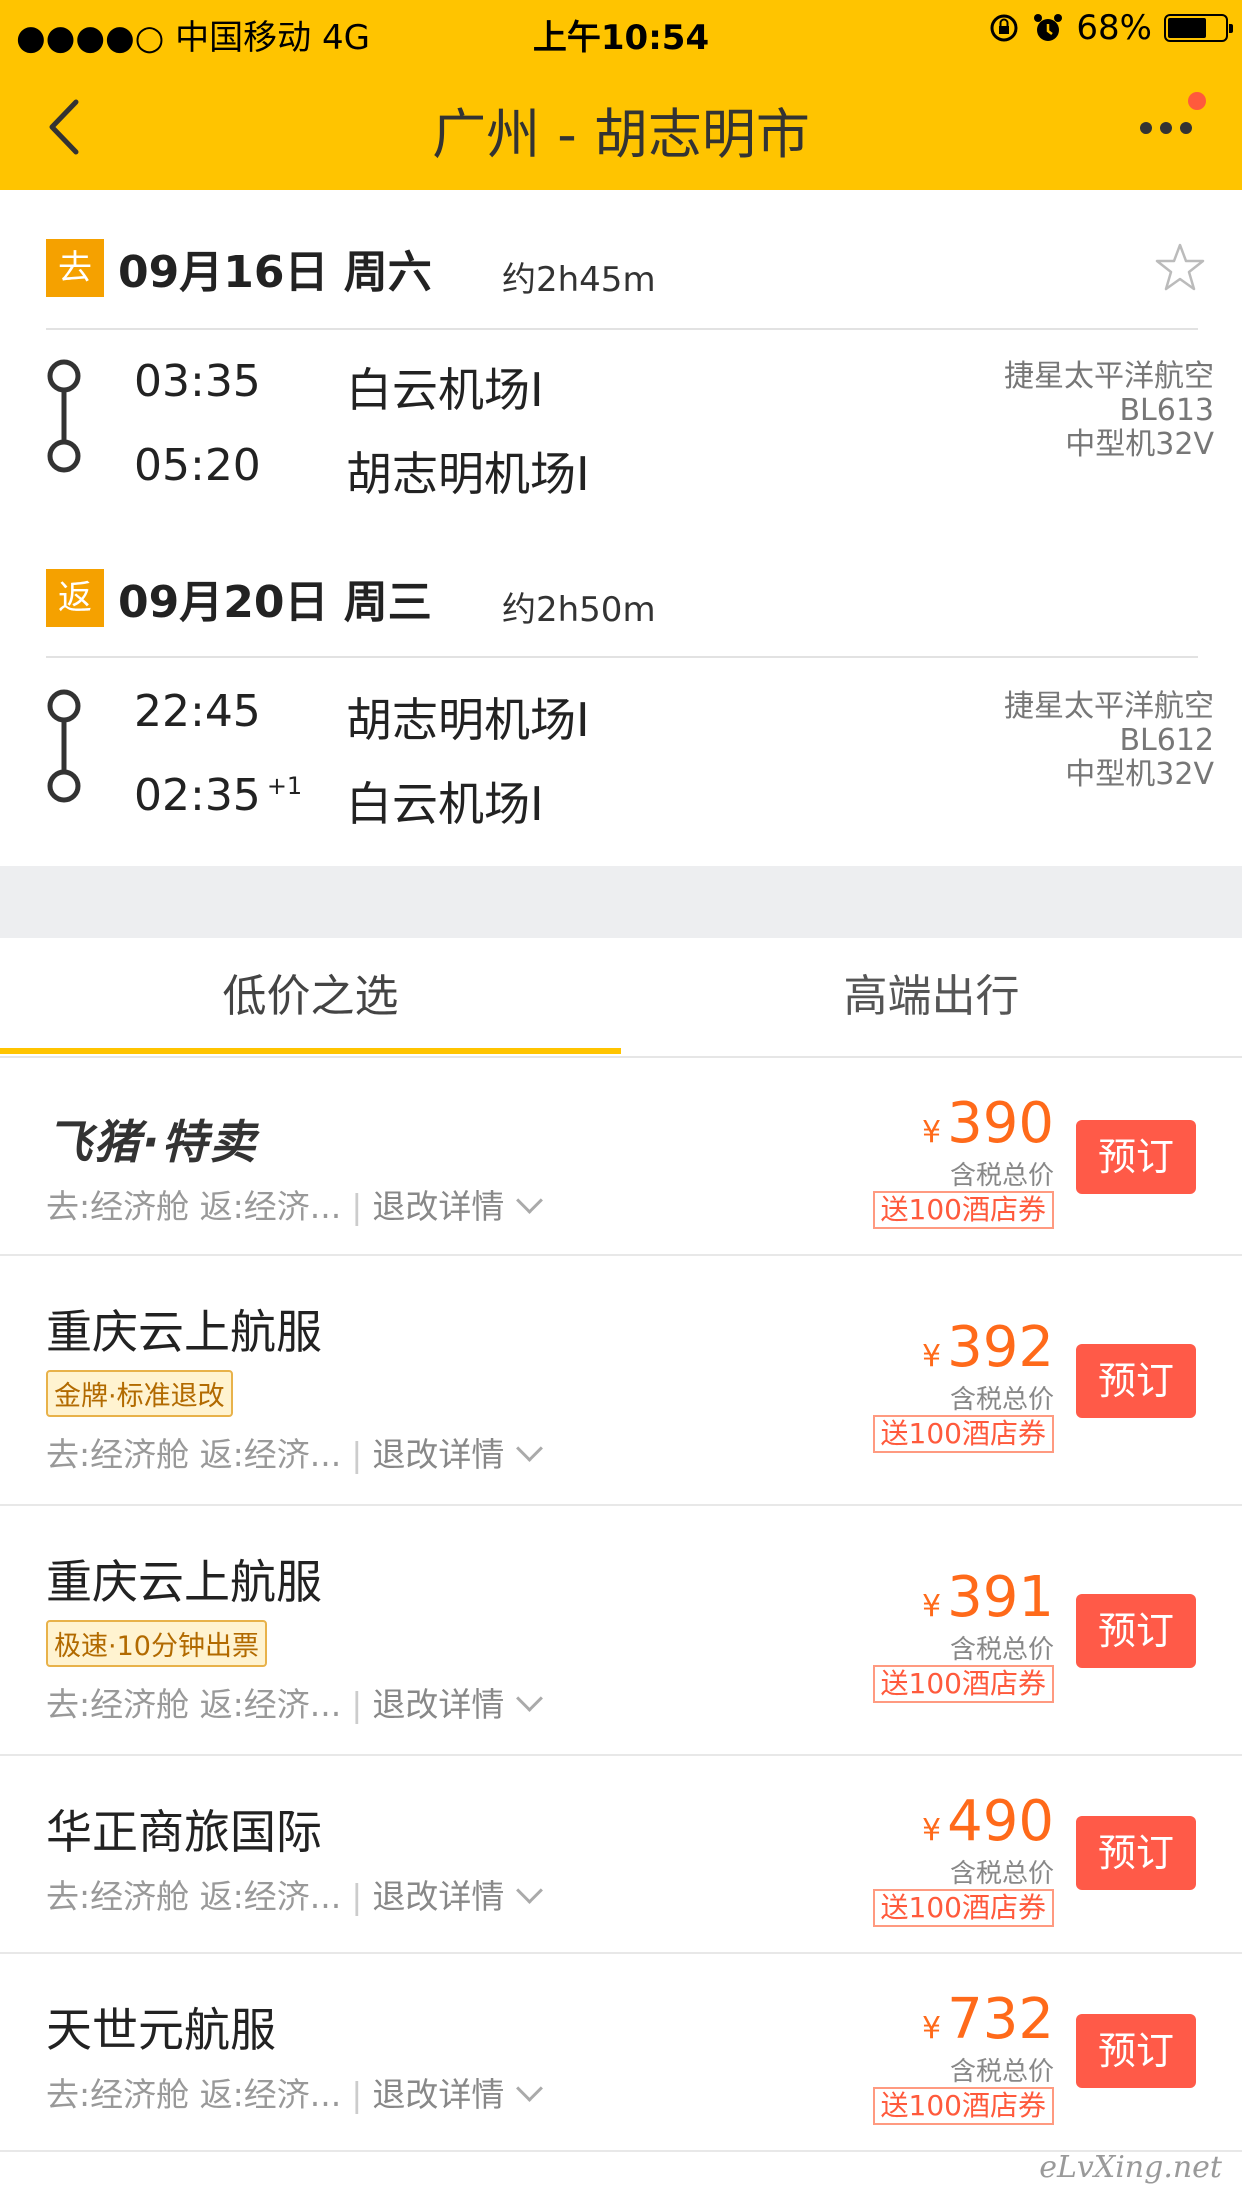 This screenshot has width=1242, height=2208. I want to click on status-right: 68%, so click(1110, 28).